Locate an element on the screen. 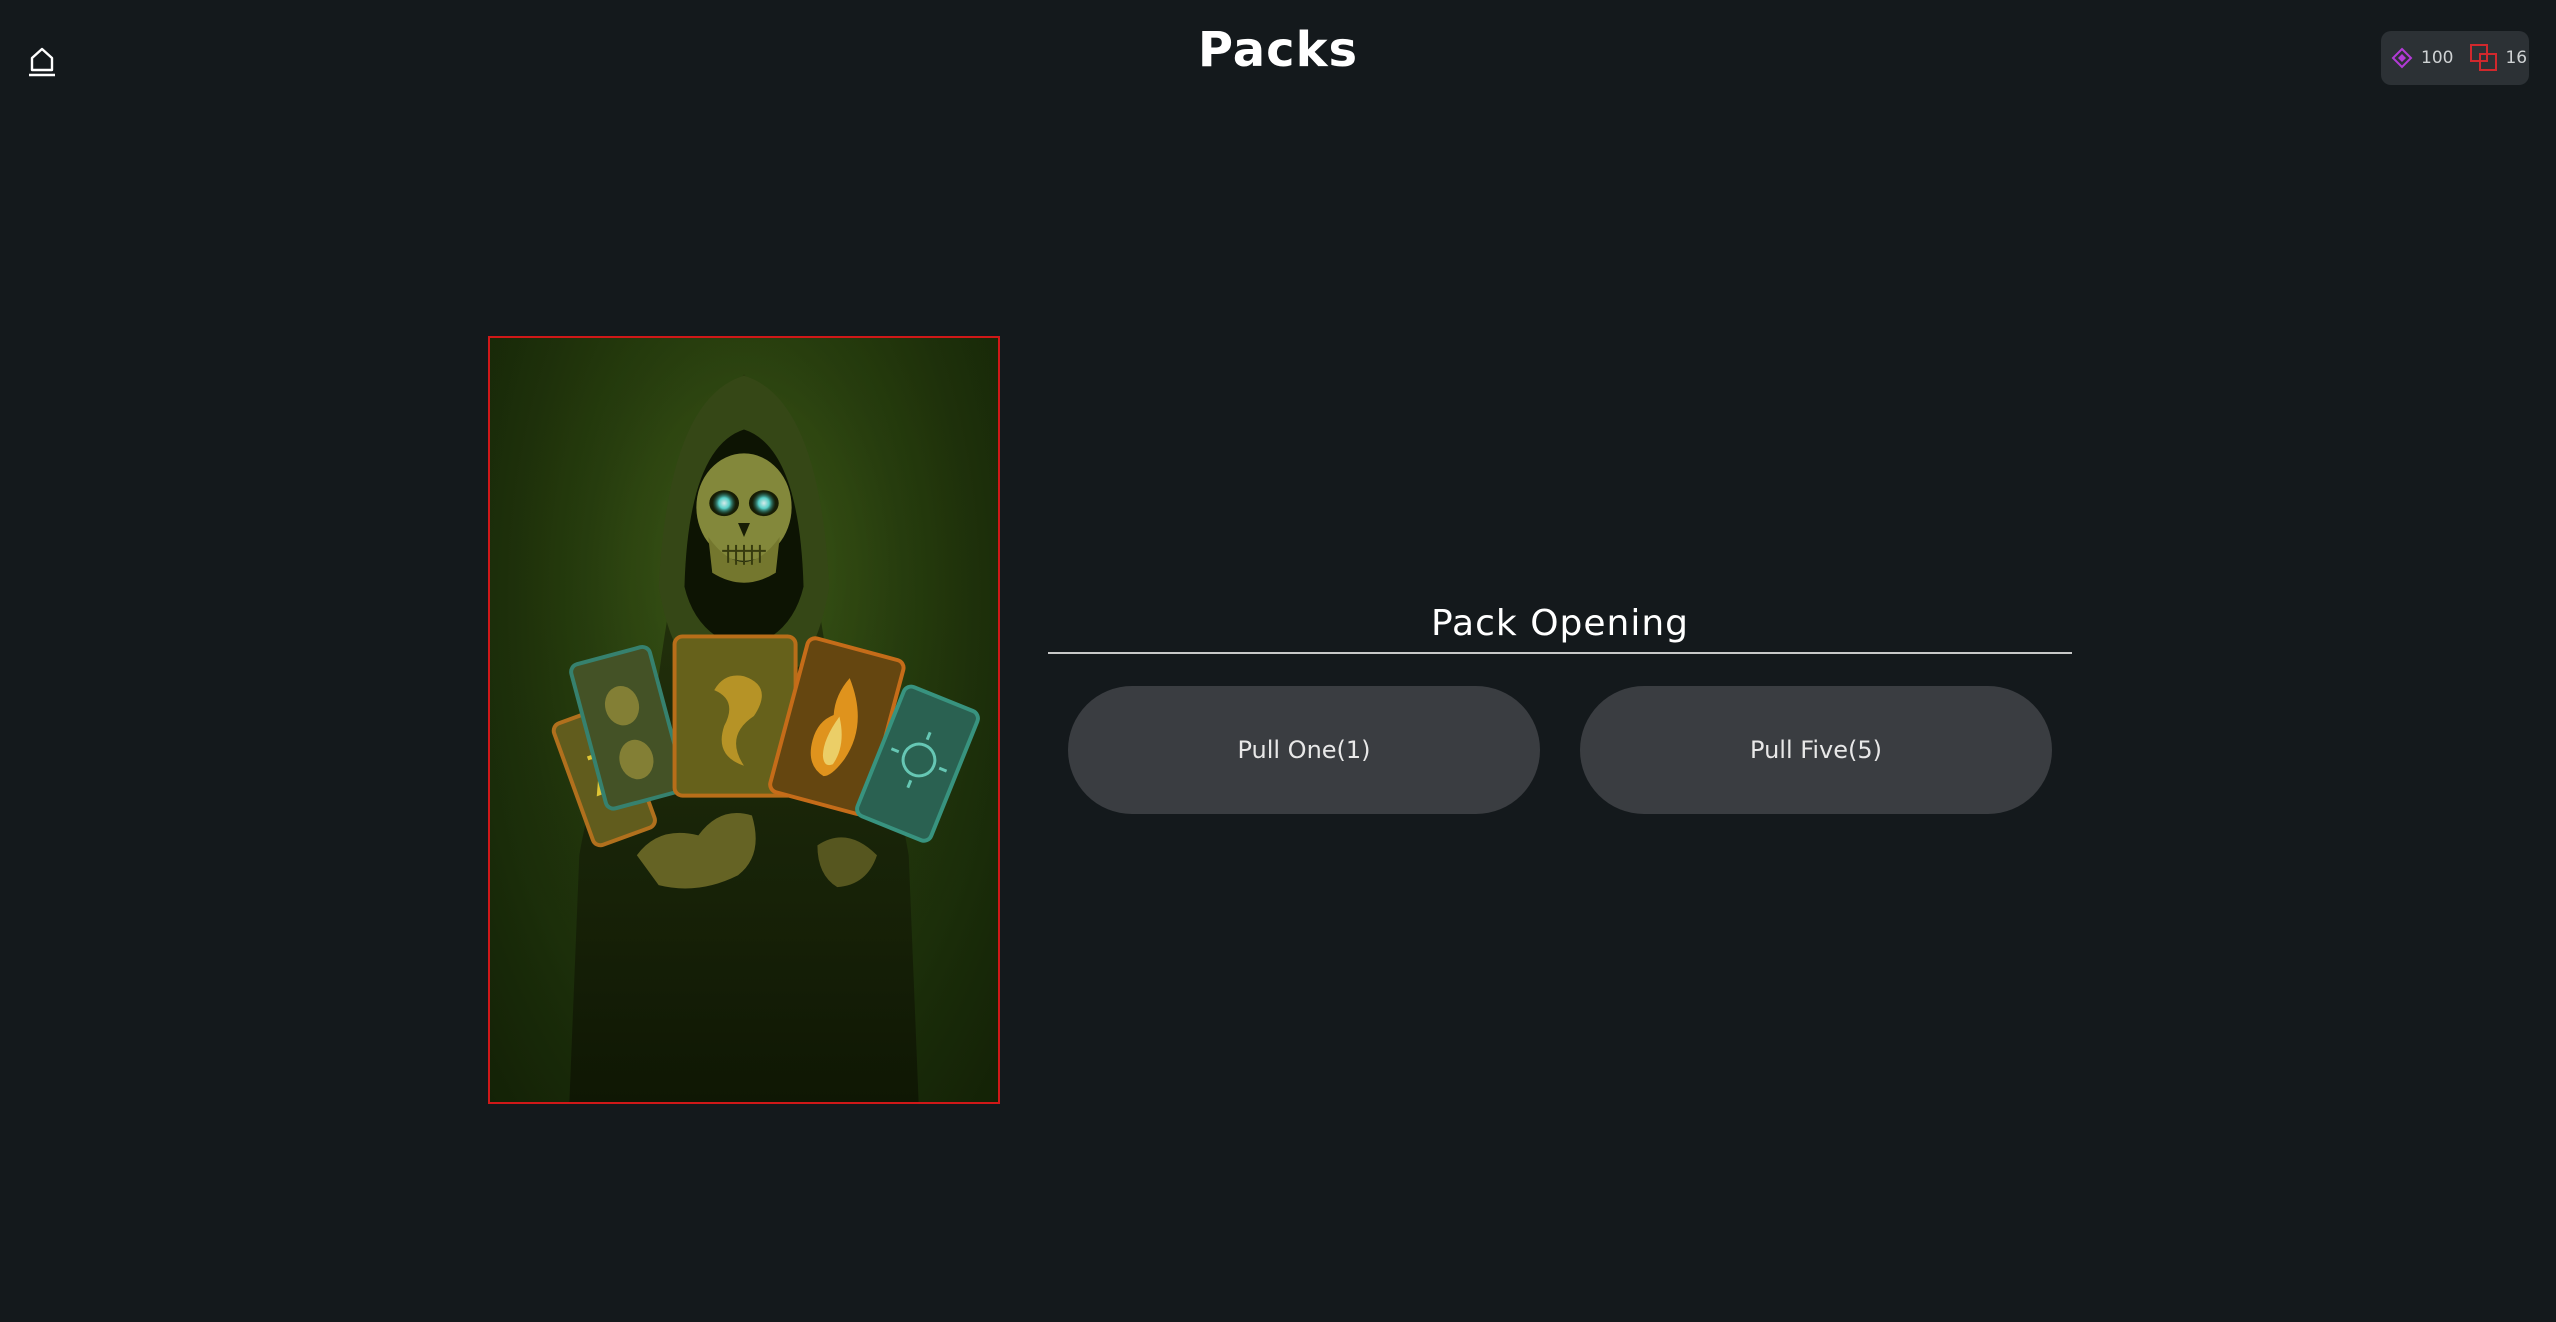  pack-image: λ is located at coordinates (744, 720).